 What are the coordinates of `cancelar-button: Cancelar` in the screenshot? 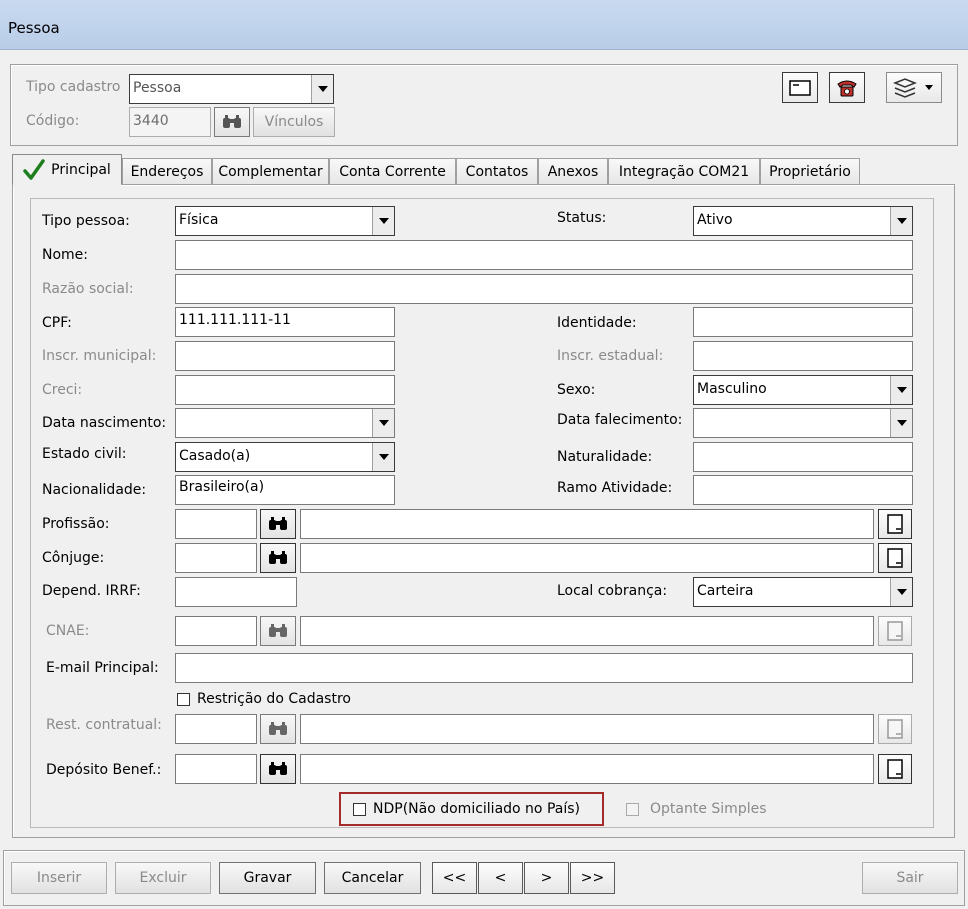 It's located at (372, 878).